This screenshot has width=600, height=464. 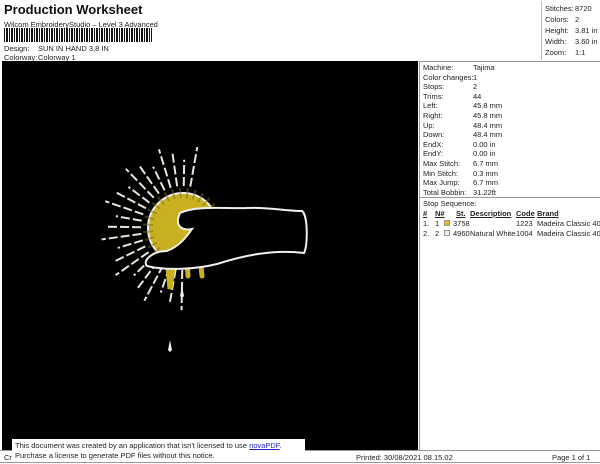 What do you see at coordinates (580, 52) in the screenshot?
I see `stat-value: 1:1` at bounding box center [580, 52].